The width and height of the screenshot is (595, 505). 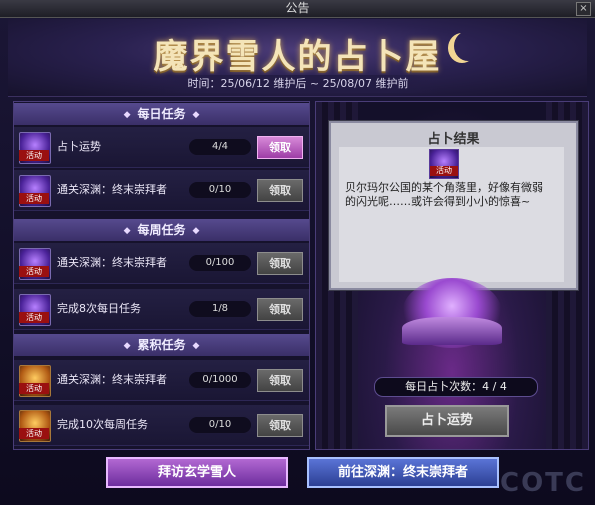 I want to click on task-row: 活动 通关深渊：终末崇拜者 0/10 领取, so click(x=161, y=190).